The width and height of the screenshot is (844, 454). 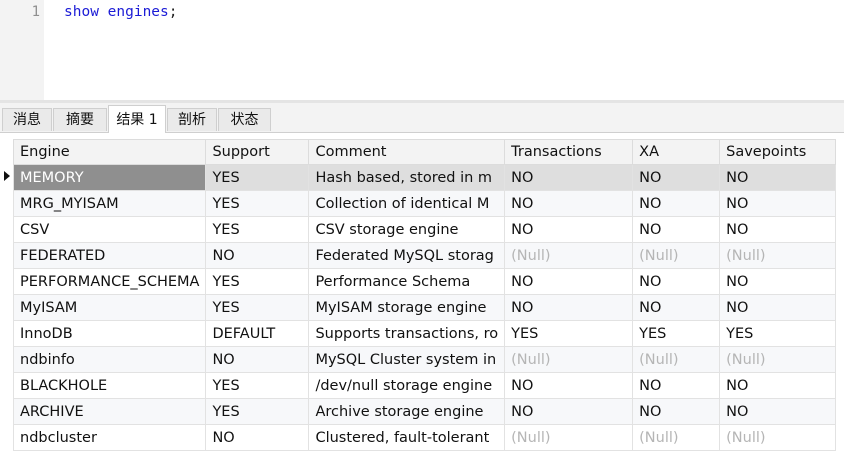 I want to click on cell-engine: ndbcluster, so click(x=109, y=437).